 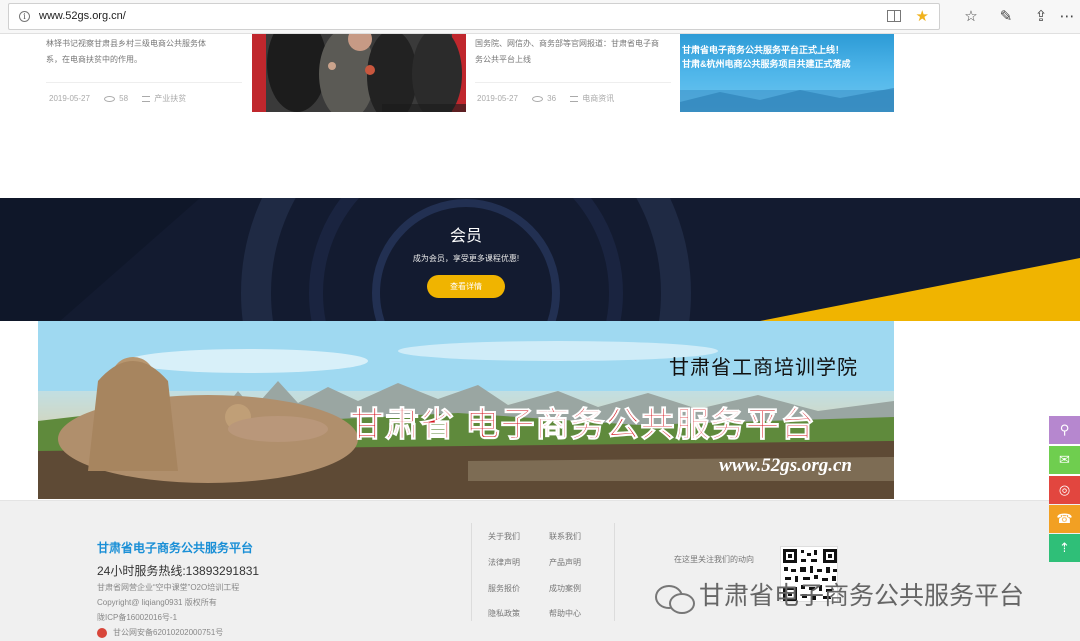 What do you see at coordinates (763, 368) in the screenshot?
I see `banner-academy-name: 甘肃省工商培训学院` at bounding box center [763, 368].